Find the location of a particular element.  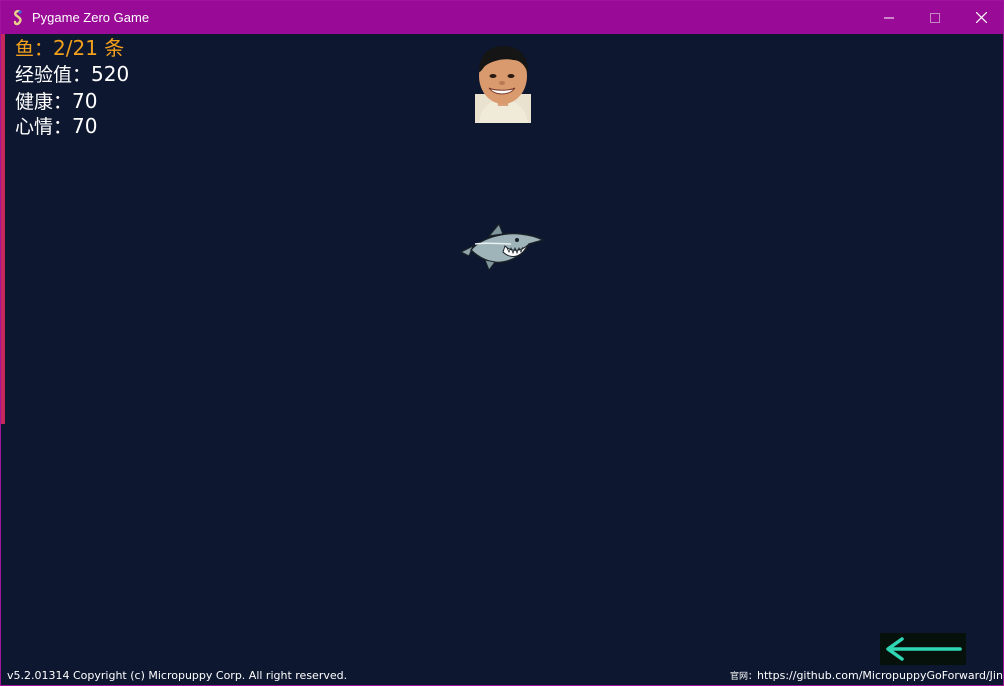

fish-label: 鱼： is located at coordinates (34, 49).